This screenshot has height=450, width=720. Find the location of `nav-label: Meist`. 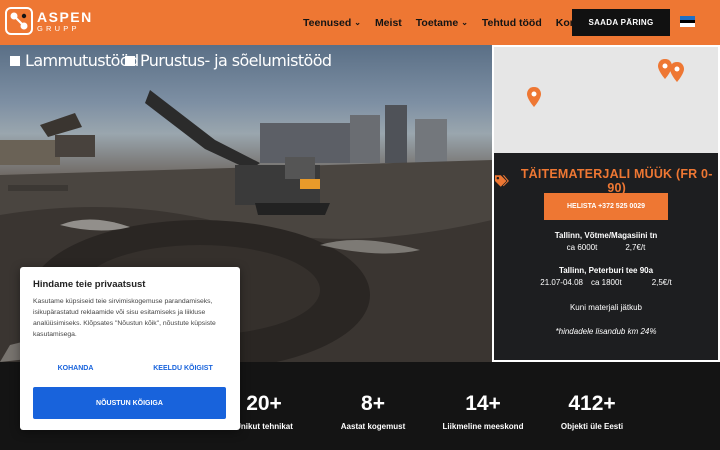

nav-label: Meist is located at coordinates (388, 22).